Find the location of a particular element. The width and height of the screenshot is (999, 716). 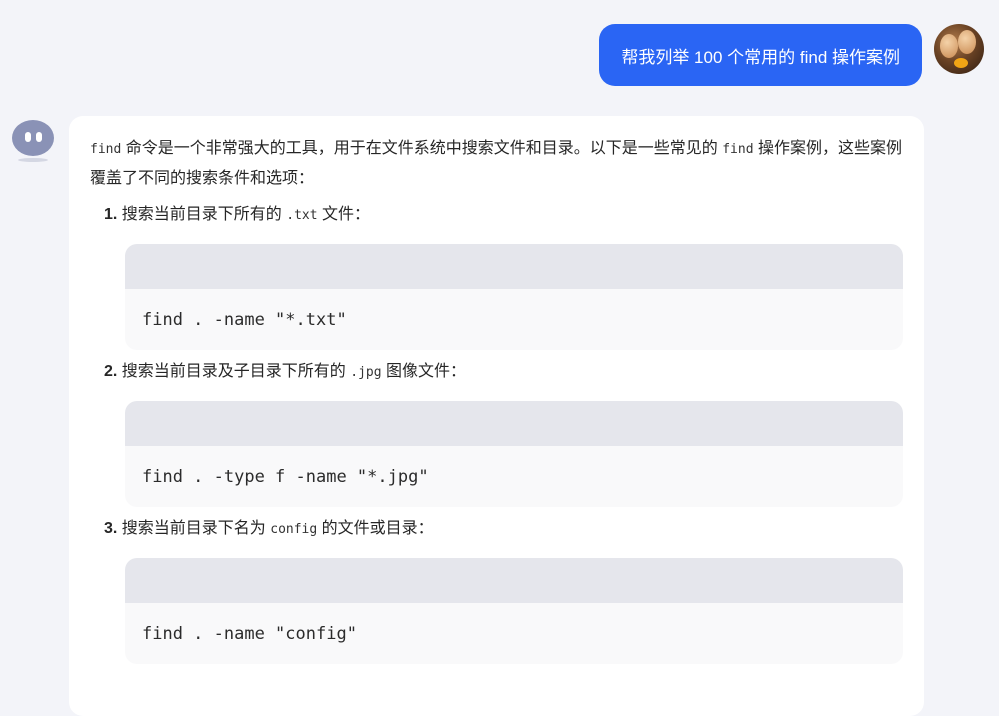

bot-eye-left is located at coordinates (28, 137).